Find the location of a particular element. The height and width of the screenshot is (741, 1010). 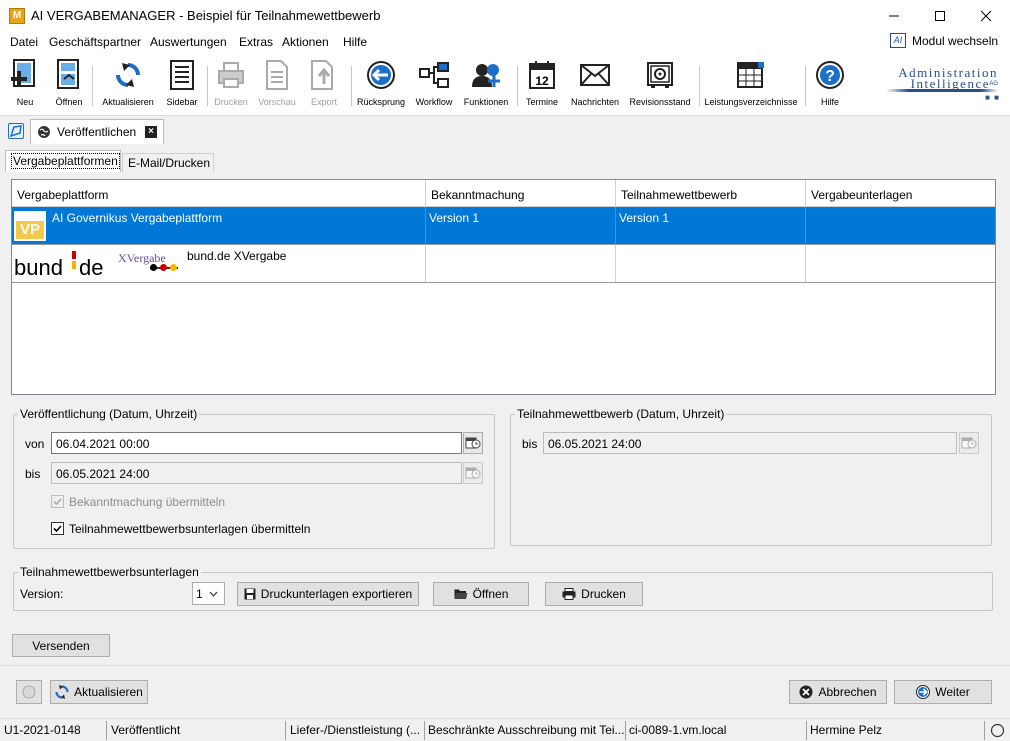

maximize-button is located at coordinates (940, 15).